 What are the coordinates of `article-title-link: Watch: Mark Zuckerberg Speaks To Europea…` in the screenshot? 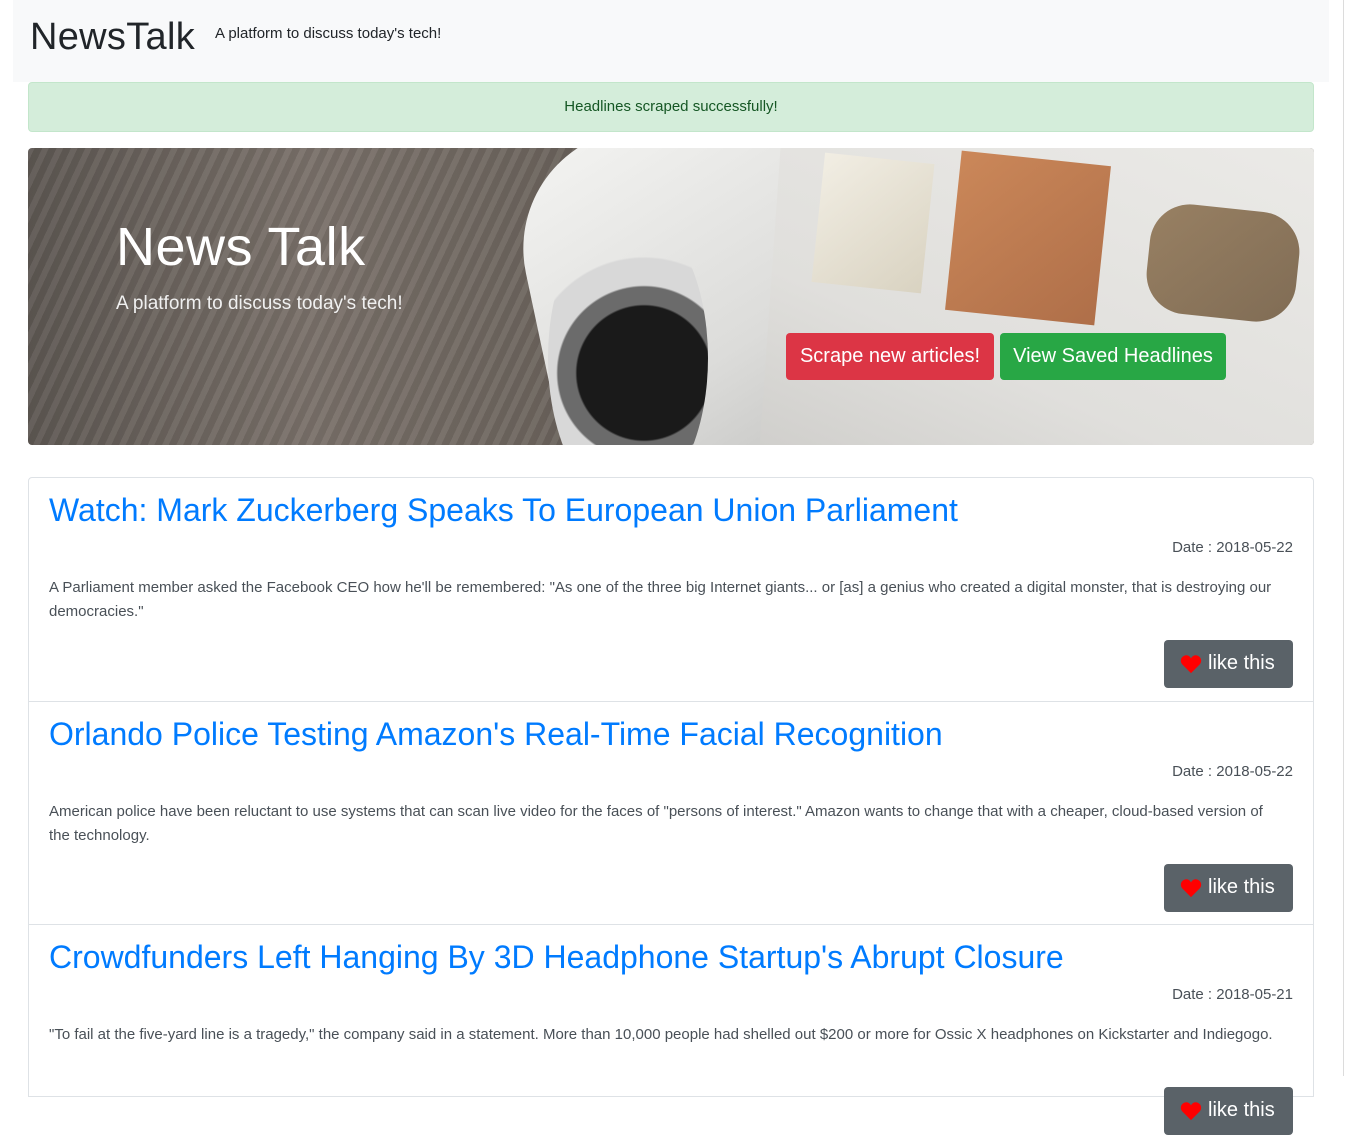 It's located at (503, 510).